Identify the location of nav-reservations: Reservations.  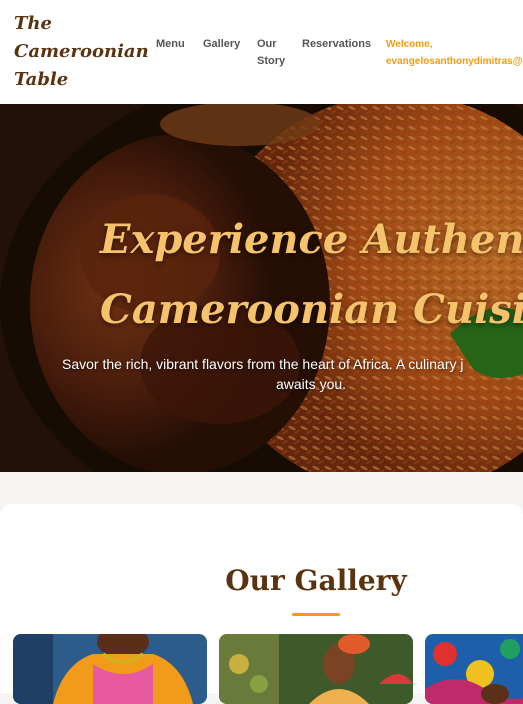
(336, 44).